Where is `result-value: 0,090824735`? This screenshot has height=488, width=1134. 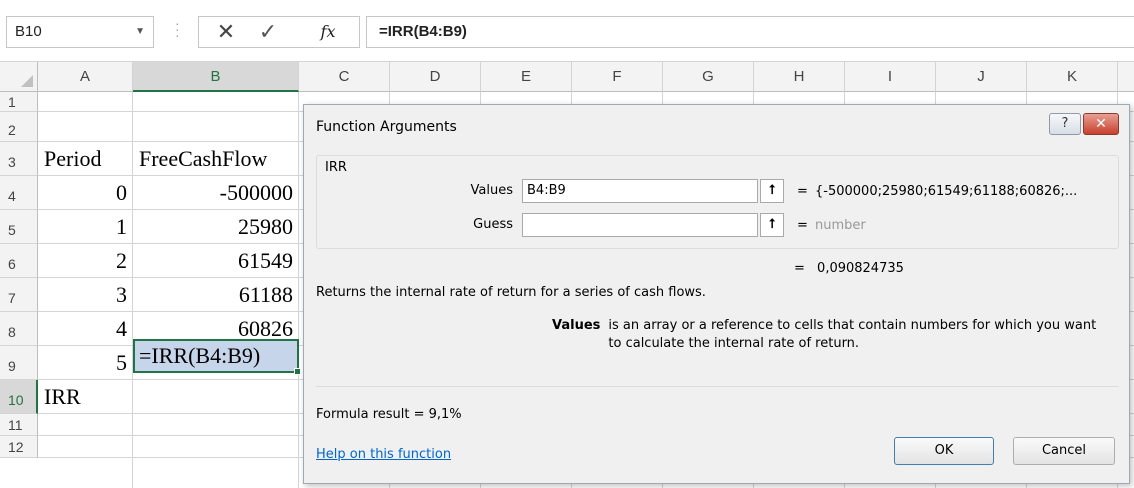
result-value: 0,090824735 is located at coordinates (860, 268).